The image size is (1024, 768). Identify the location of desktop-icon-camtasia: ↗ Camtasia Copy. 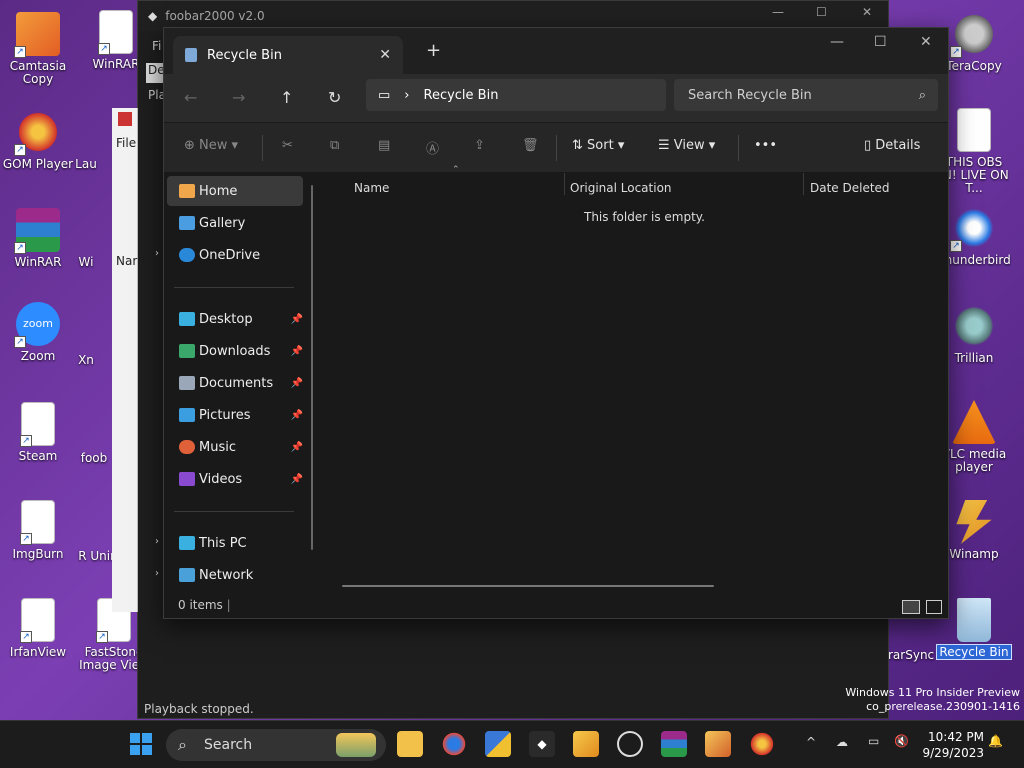
(38, 49).